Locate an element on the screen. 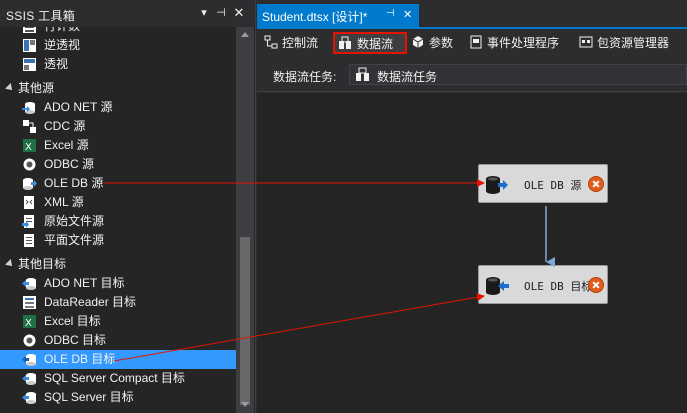 The width and height of the screenshot is (687, 413). toolbox-item-label: ADO NET 目标 is located at coordinates (84, 283).